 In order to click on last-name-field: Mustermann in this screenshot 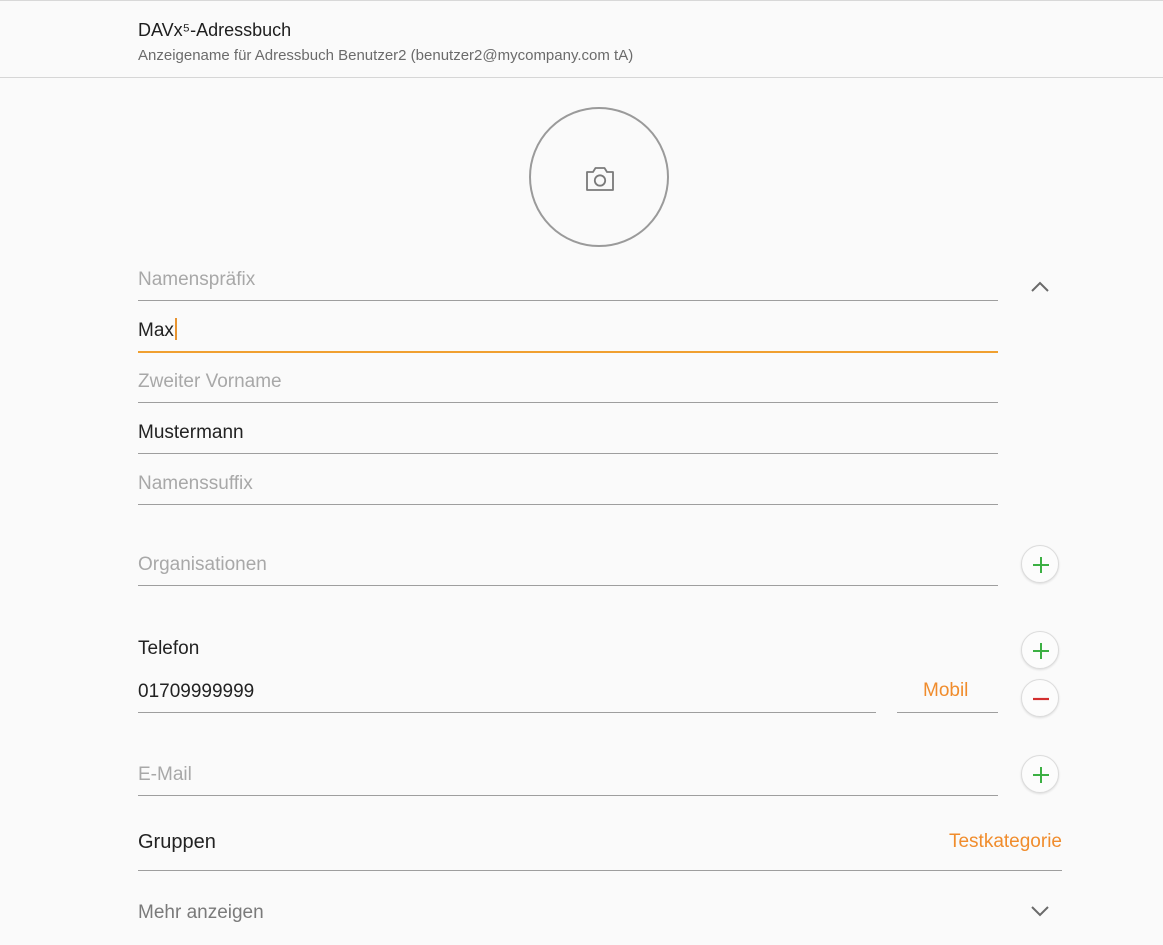, I will do `click(568, 436)`.